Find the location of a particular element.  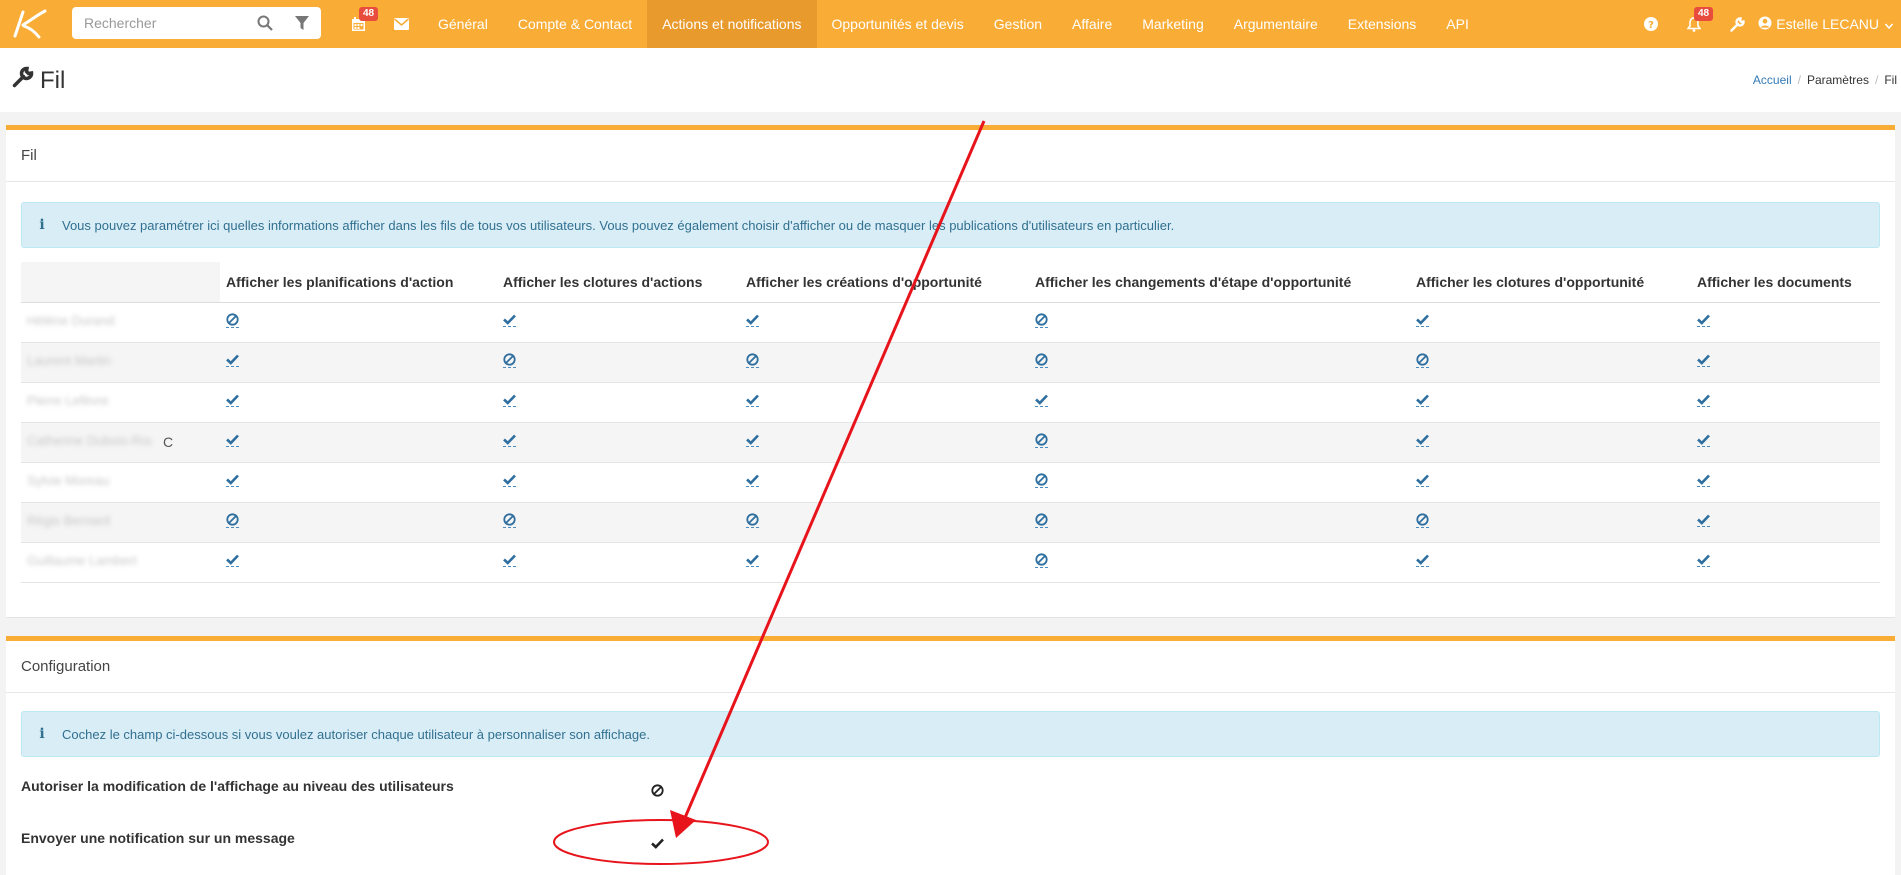

user-cell: Hélène Durand is located at coordinates (120, 322).